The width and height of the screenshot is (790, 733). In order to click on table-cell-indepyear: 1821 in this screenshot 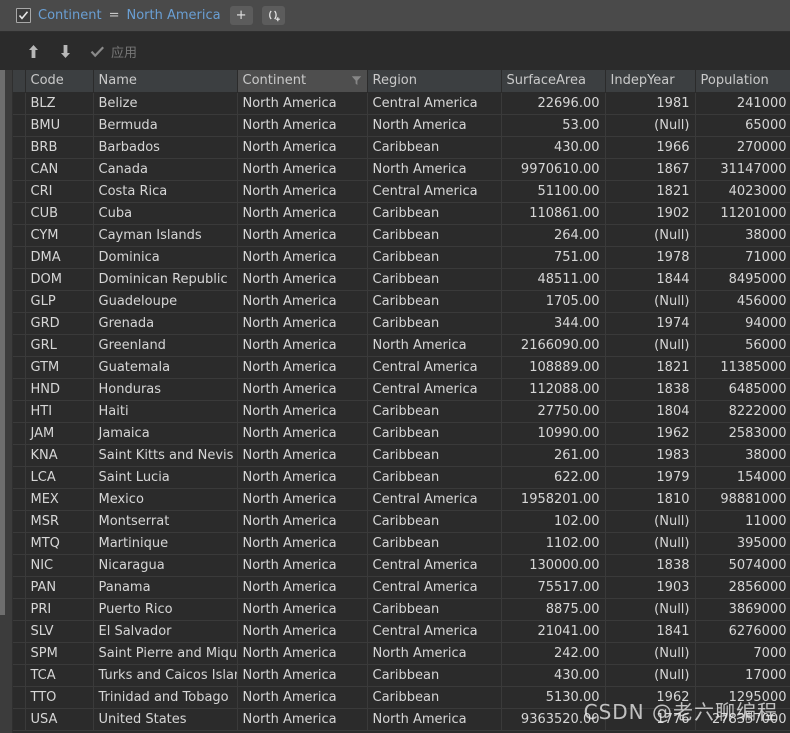, I will do `click(650, 191)`.